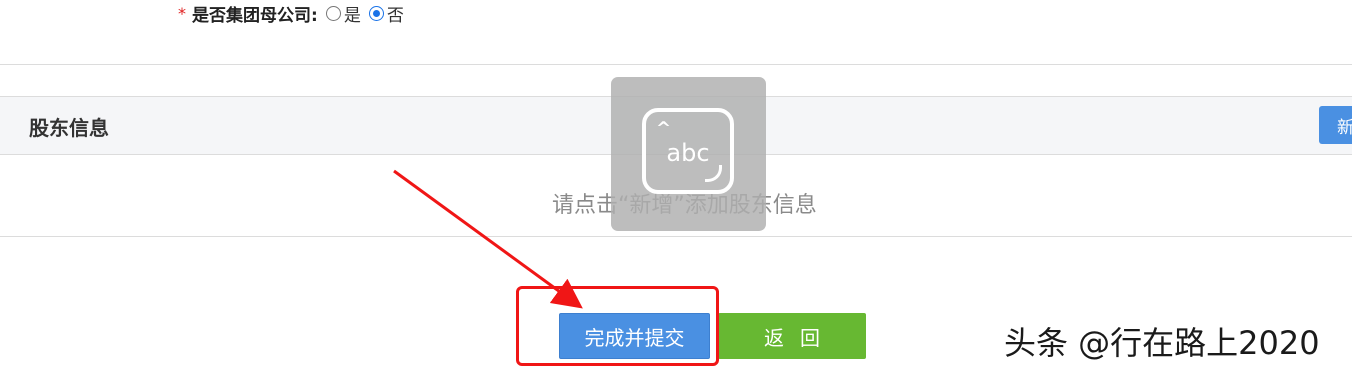  What do you see at coordinates (664, 128) in the screenshot?
I see `caret-icon: ^` at bounding box center [664, 128].